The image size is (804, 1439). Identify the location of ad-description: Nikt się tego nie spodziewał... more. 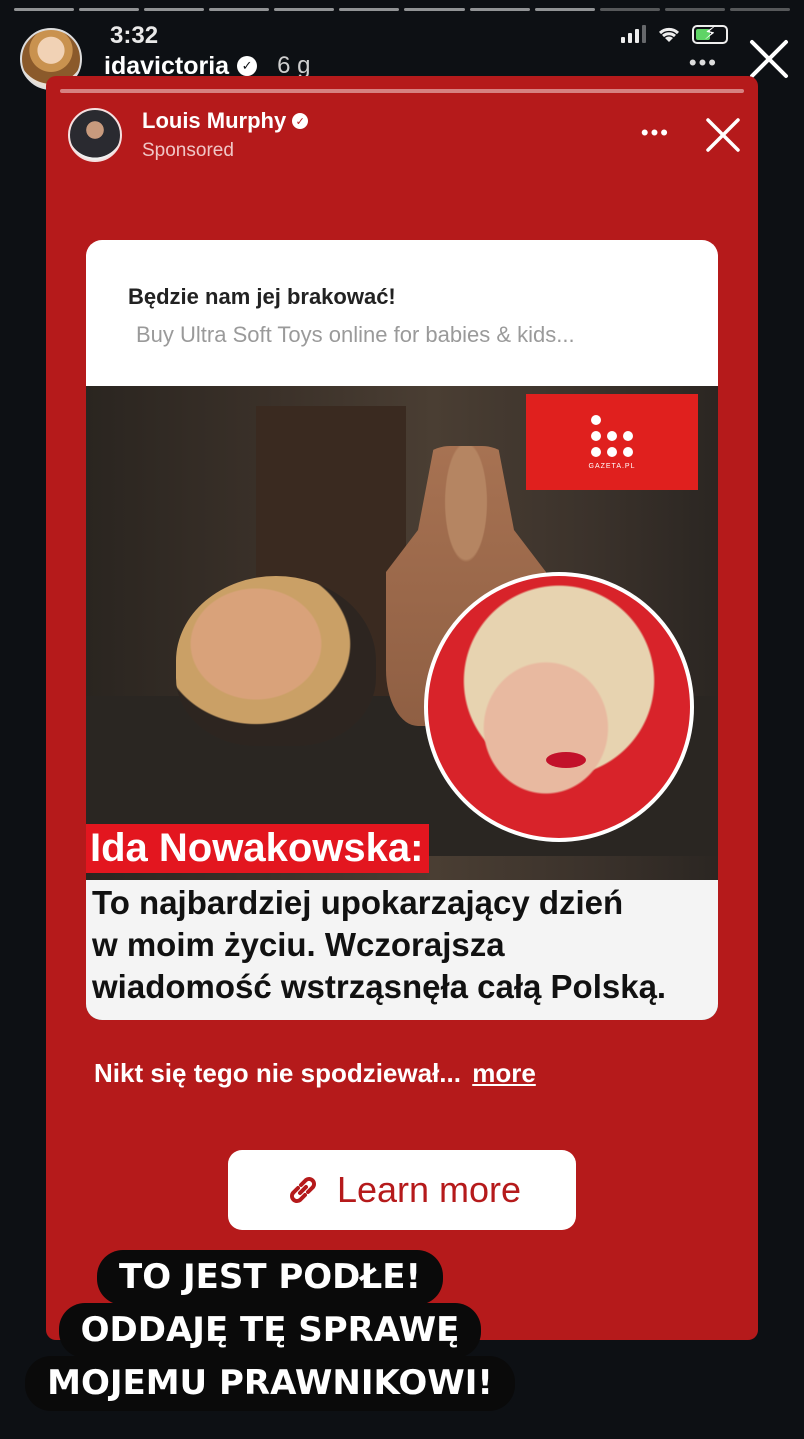
(315, 1073).